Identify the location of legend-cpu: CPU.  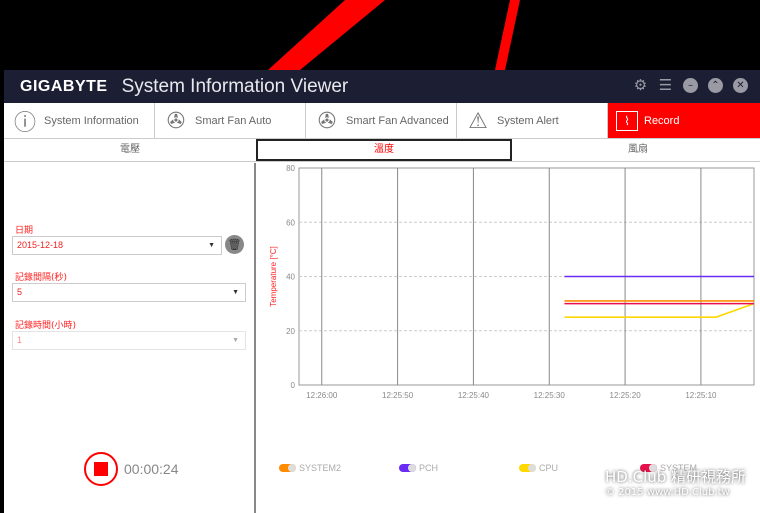
(538, 468).